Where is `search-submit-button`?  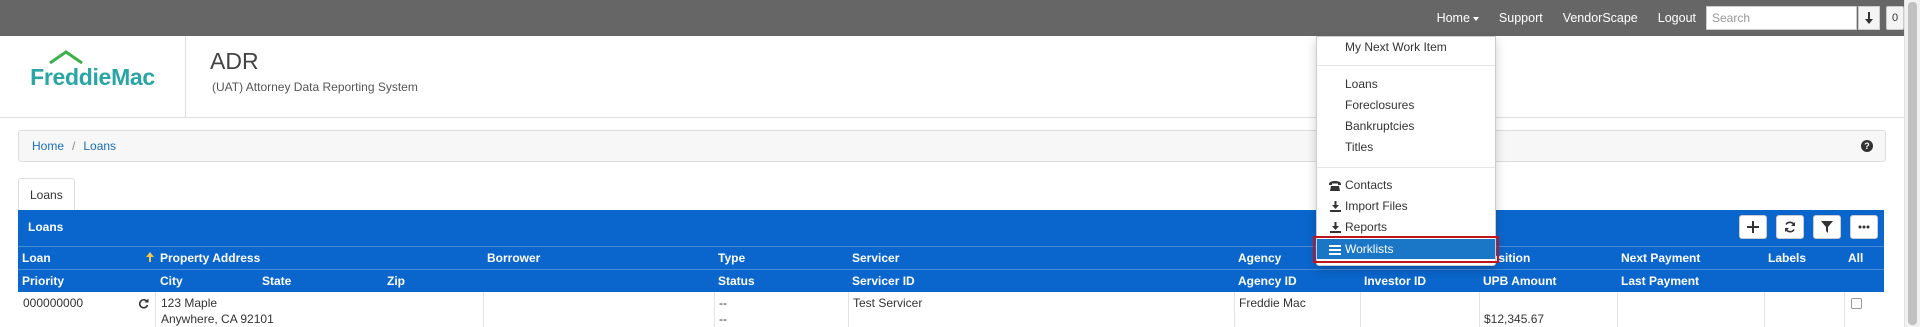
search-submit-button is located at coordinates (1869, 18).